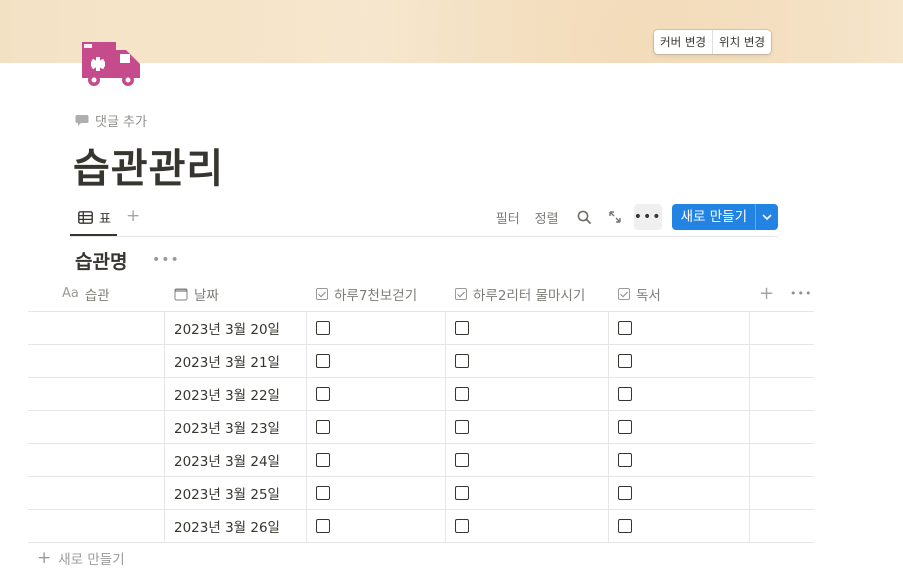 The image size is (903, 573). I want to click on column-header-date: 날짜, so click(196, 293).